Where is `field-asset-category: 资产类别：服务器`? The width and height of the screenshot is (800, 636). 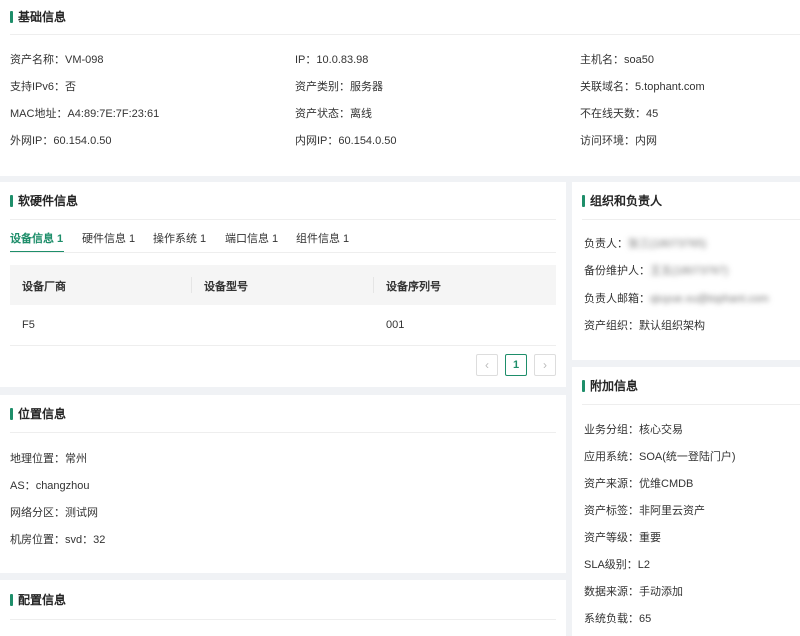 field-asset-category: 资产类别：服务器 is located at coordinates (339, 87).